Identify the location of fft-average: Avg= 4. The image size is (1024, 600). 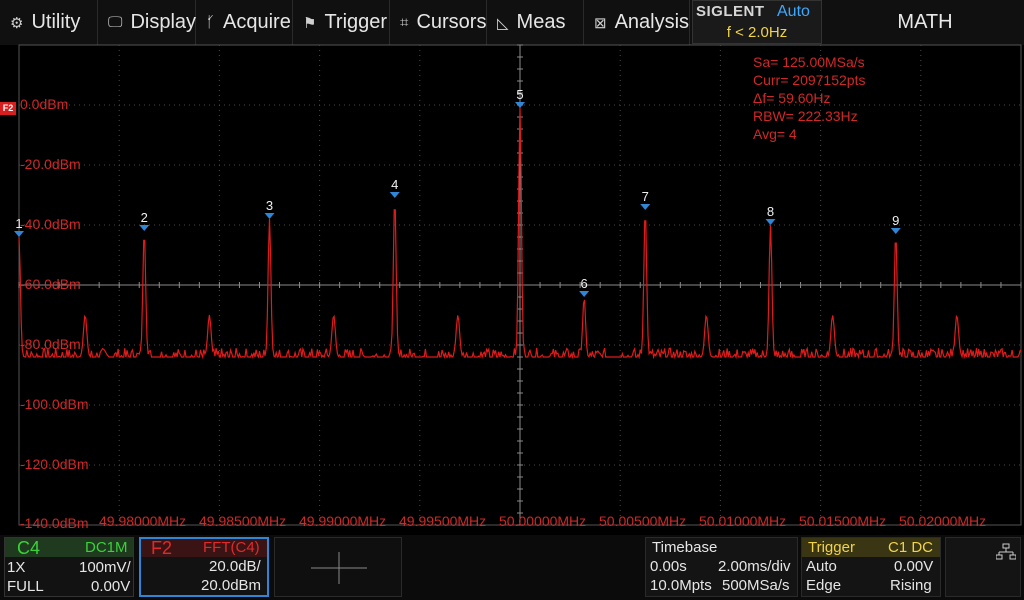
(775, 134).